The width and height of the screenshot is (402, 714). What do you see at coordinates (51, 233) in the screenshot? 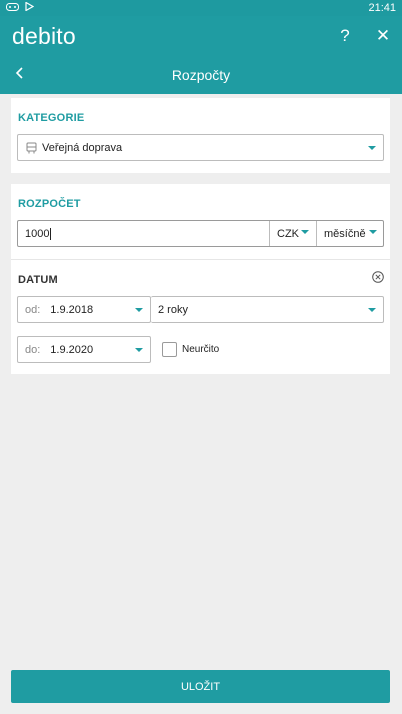
I see `text-cursor` at bounding box center [51, 233].